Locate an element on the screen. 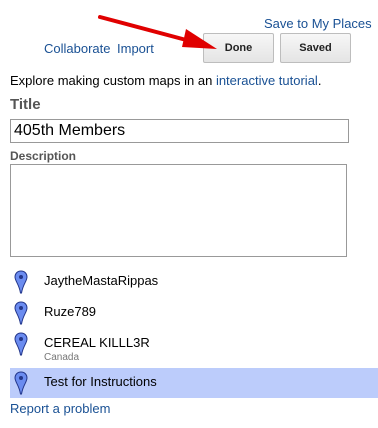 This screenshot has width=378, height=428. title-input is located at coordinates (179, 131).